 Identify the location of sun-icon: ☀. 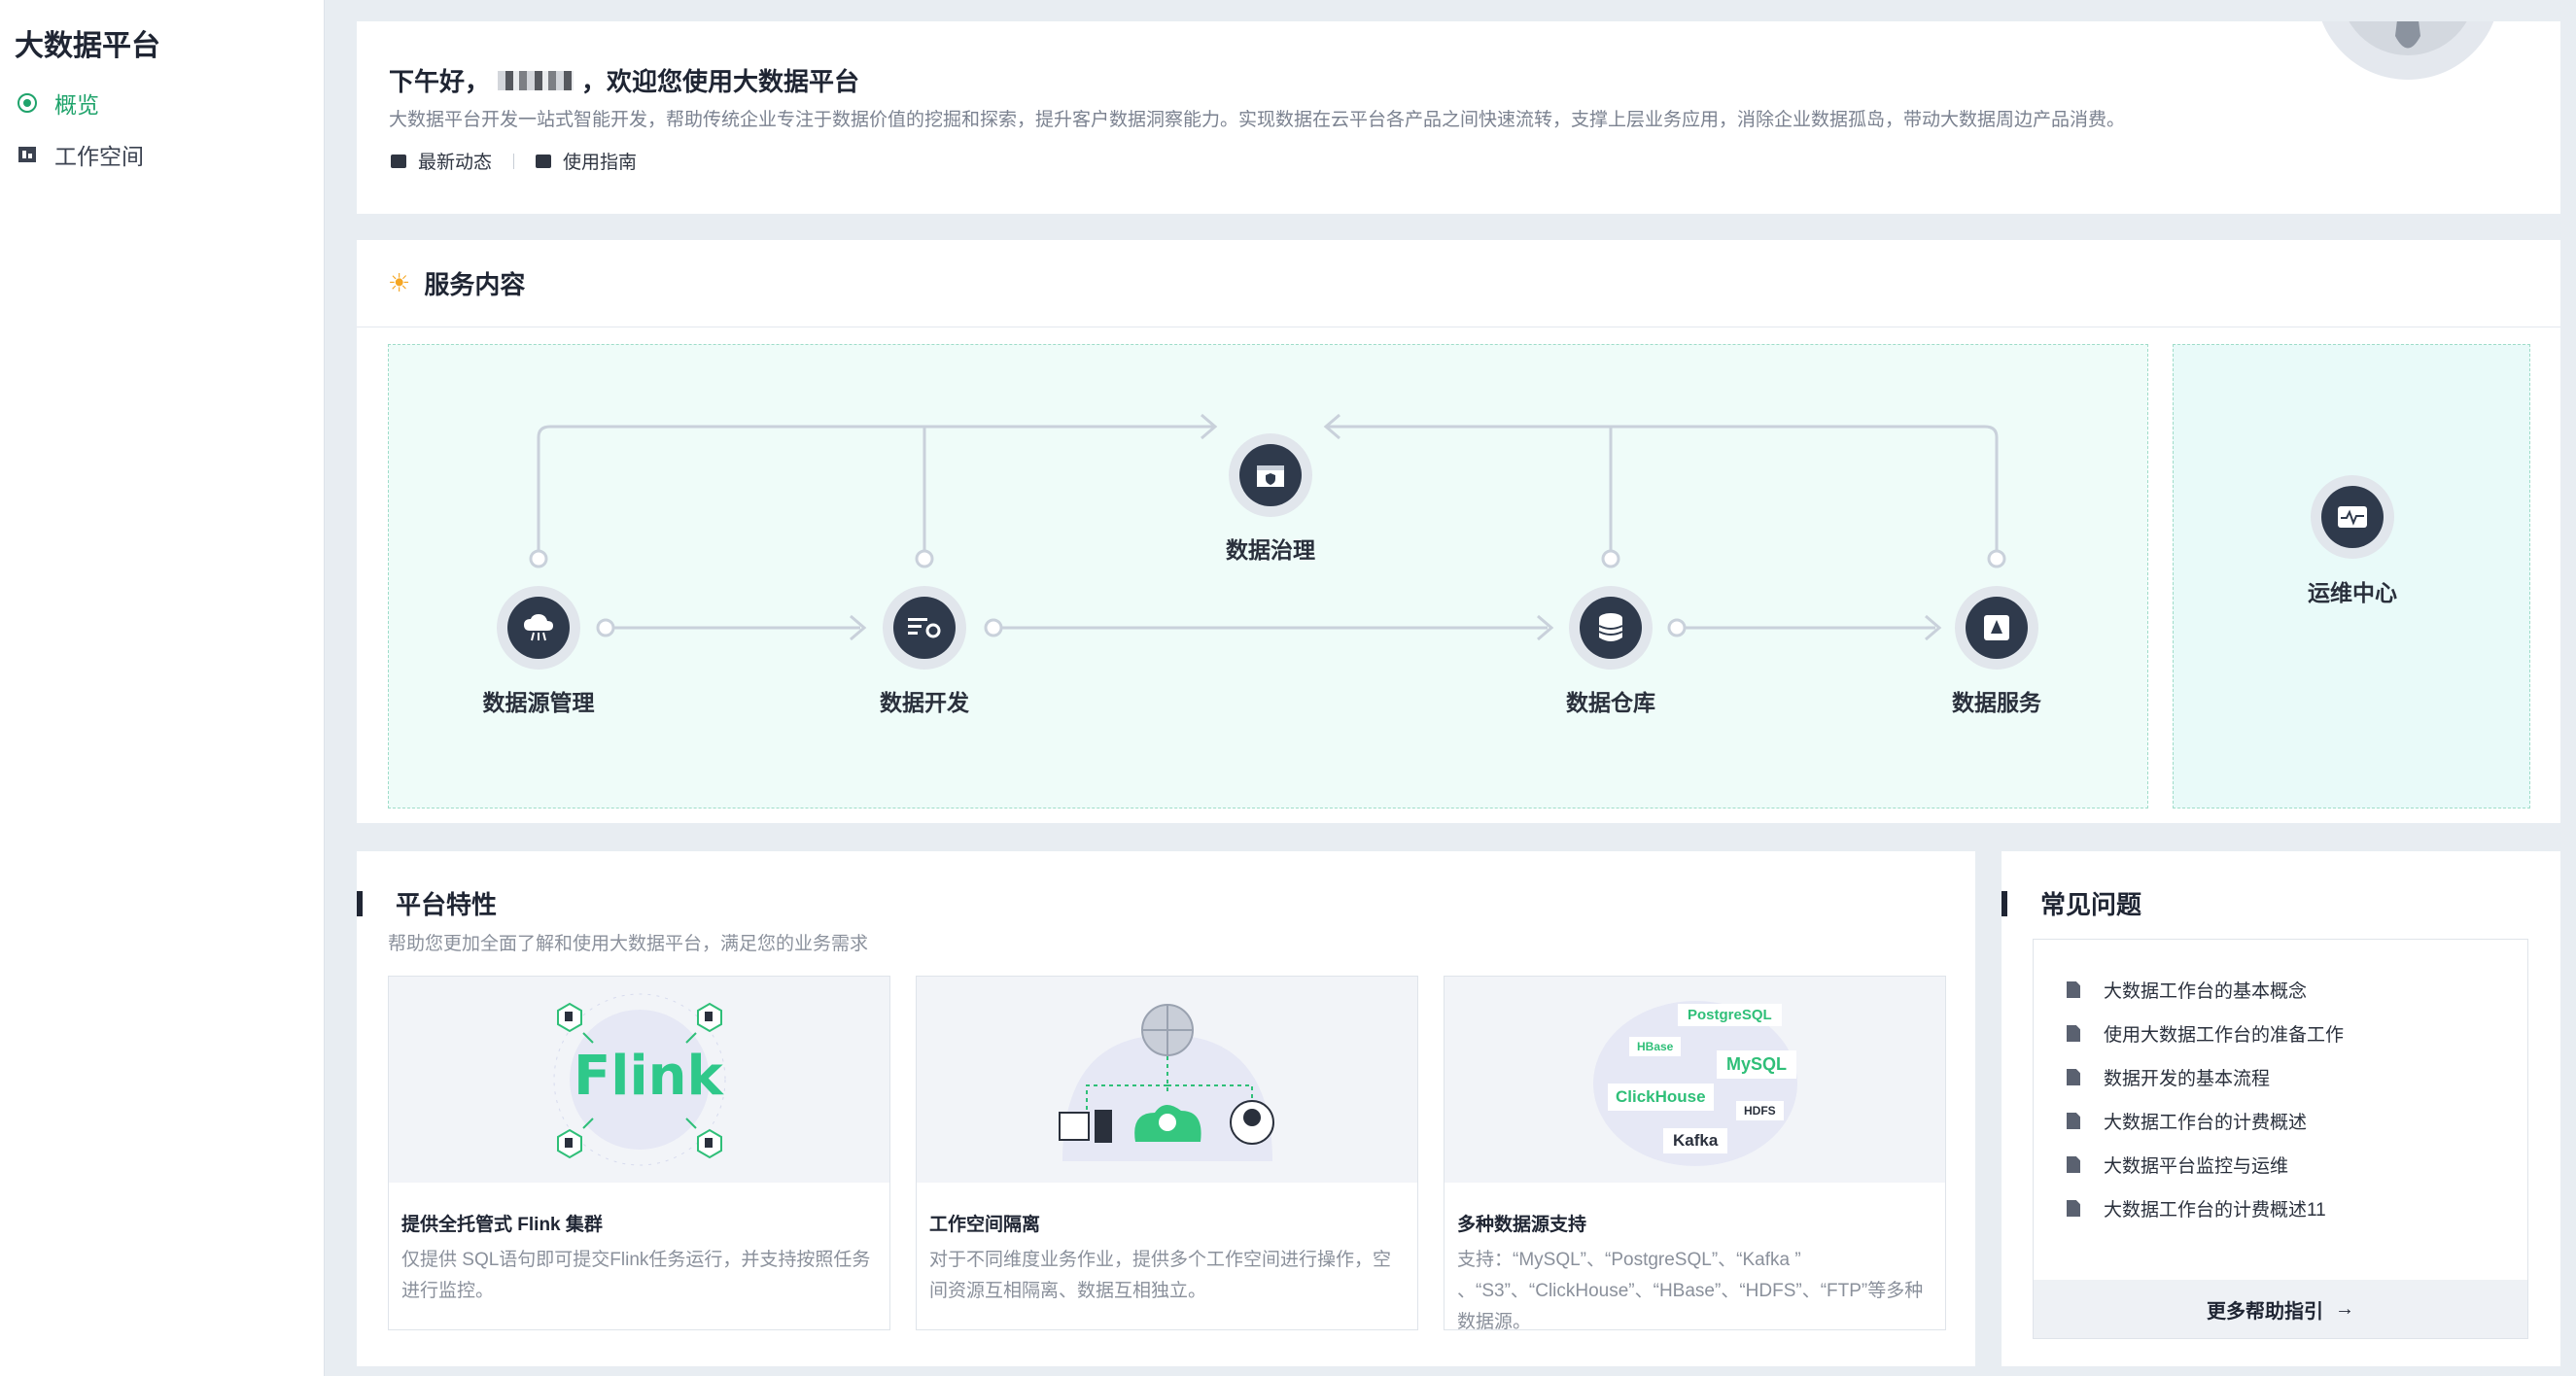
(399, 283).